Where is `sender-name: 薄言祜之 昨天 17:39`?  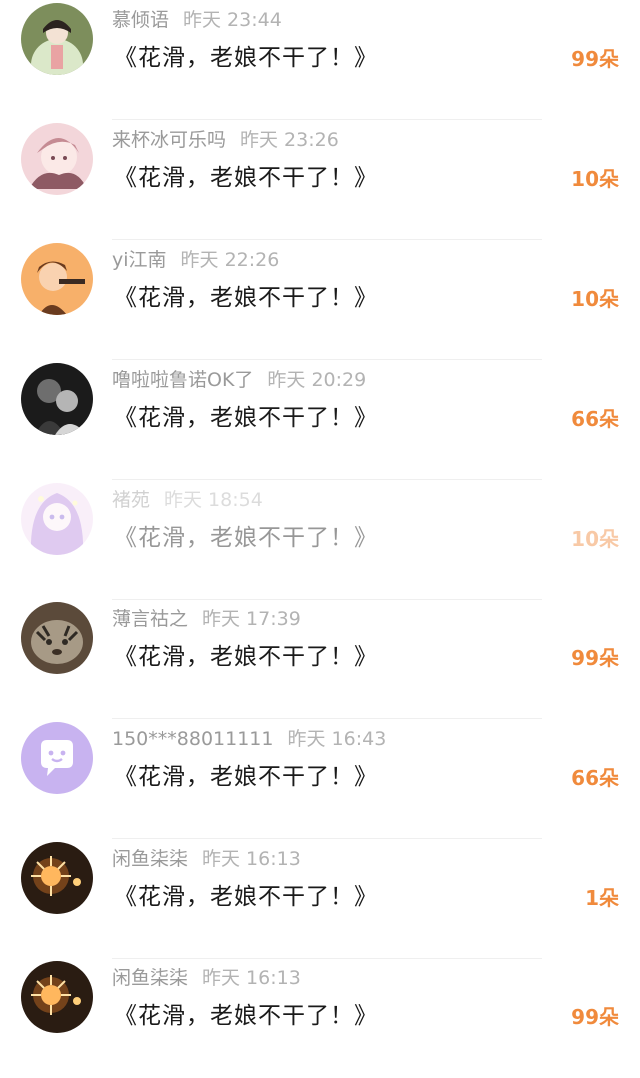 sender-name: 薄言祜之 昨天 17:39 is located at coordinates (206, 619).